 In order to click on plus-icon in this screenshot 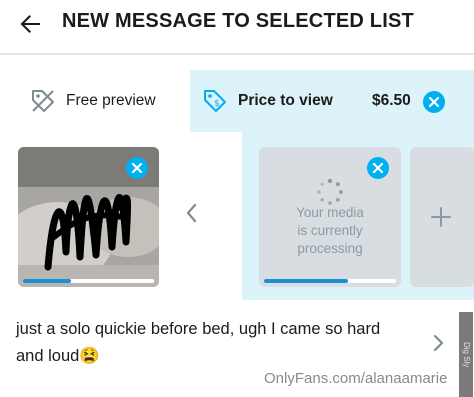, I will do `click(441, 217)`.